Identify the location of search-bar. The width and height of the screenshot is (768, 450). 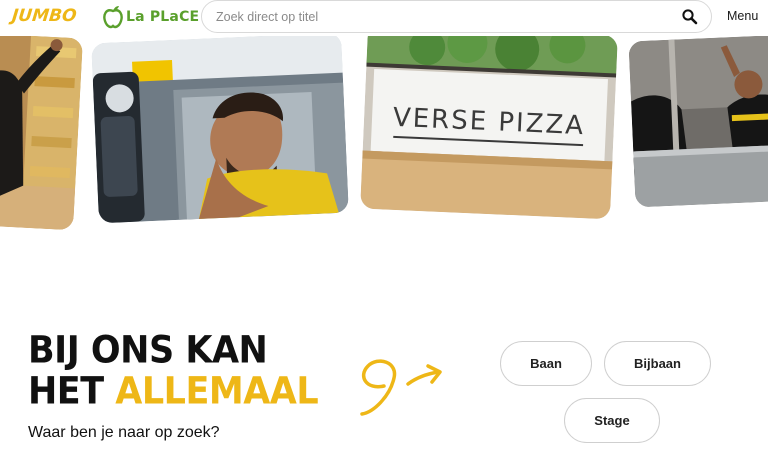
(456, 16).